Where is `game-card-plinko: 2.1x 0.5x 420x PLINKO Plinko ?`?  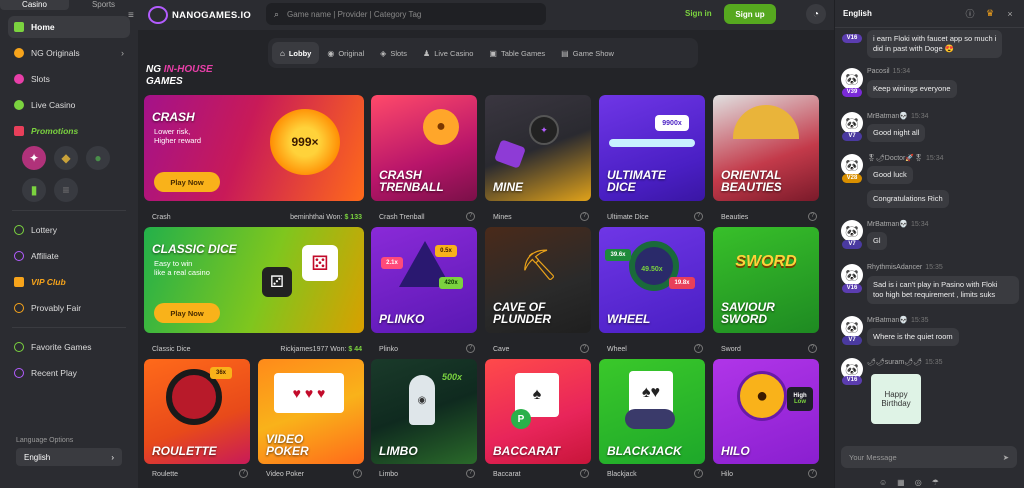 game-card-plinko: 2.1x 0.5x 420x PLINKO Plinko ? is located at coordinates (424, 290).